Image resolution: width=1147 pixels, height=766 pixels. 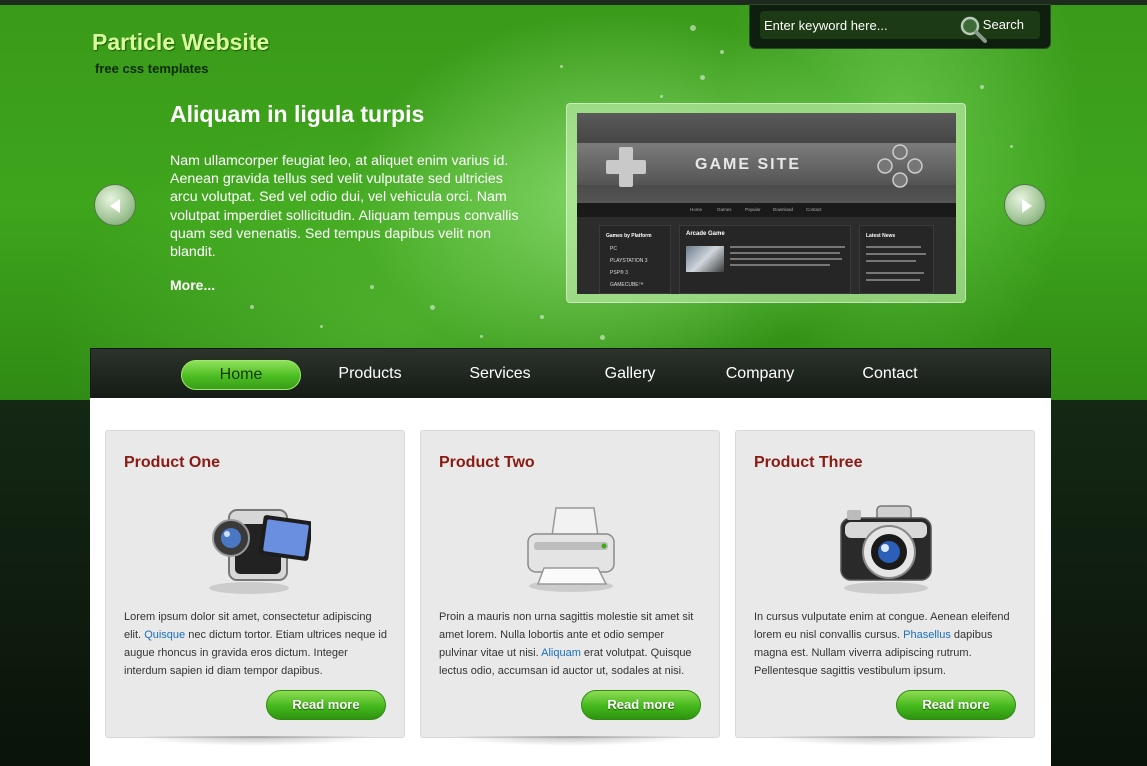 What do you see at coordinates (561, 653) in the screenshot?
I see `description-link: Aliquam` at bounding box center [561, 653].